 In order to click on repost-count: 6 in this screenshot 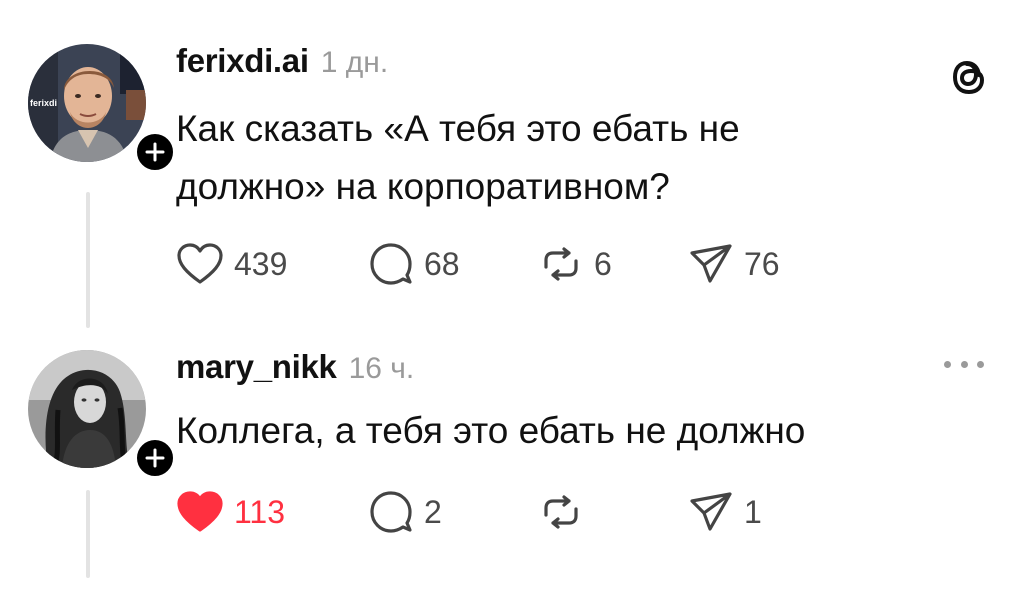, I will do `click(603, 263)`.